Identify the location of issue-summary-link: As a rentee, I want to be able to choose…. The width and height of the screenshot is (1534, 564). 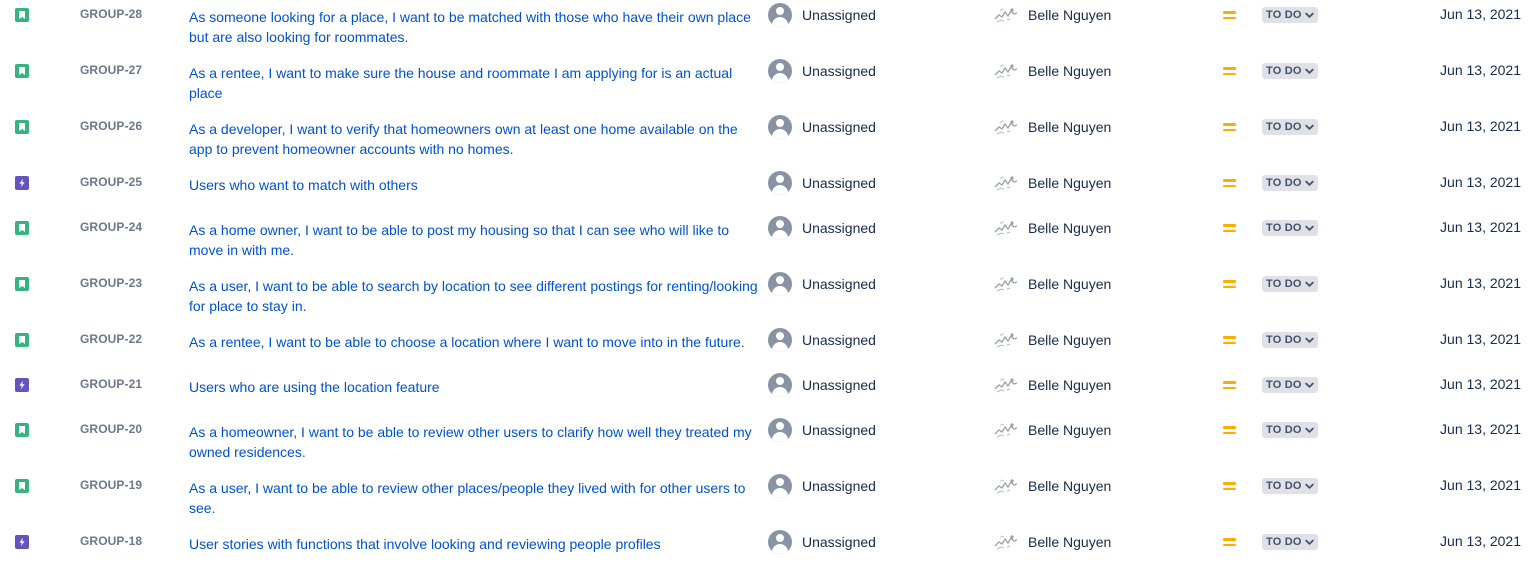
(474, 342).